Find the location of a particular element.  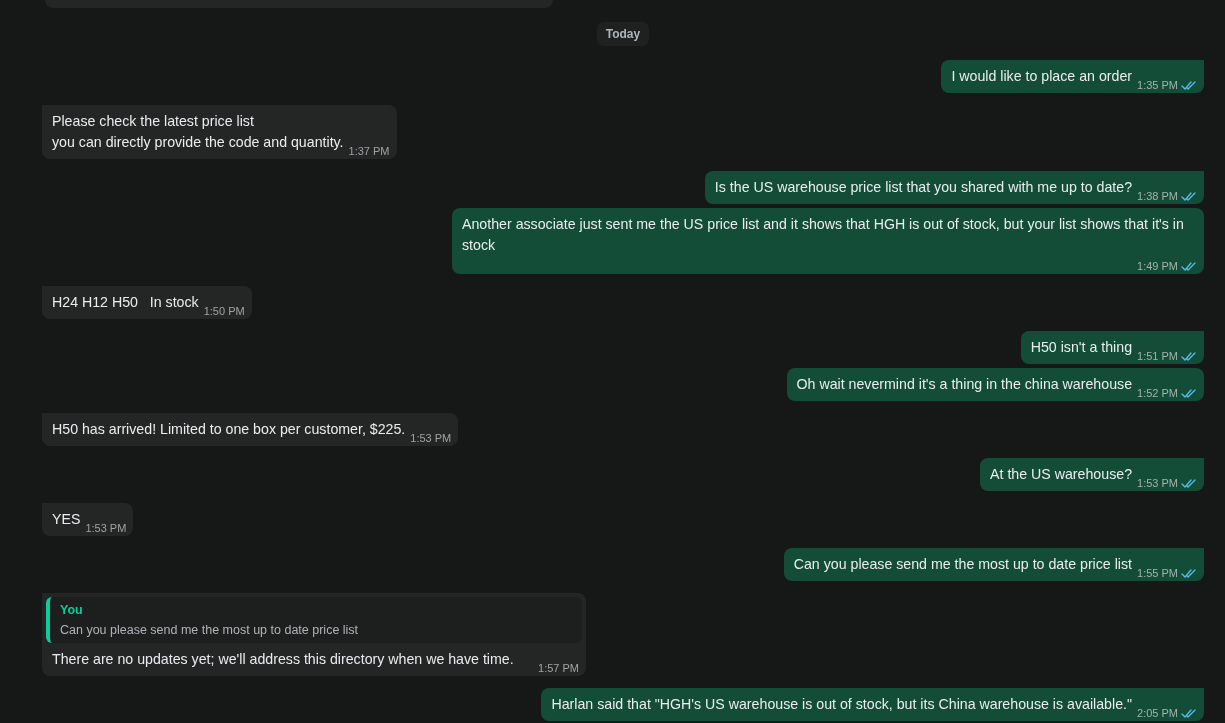

message-time: 1:57 PM is located at coordinates (558, 668).